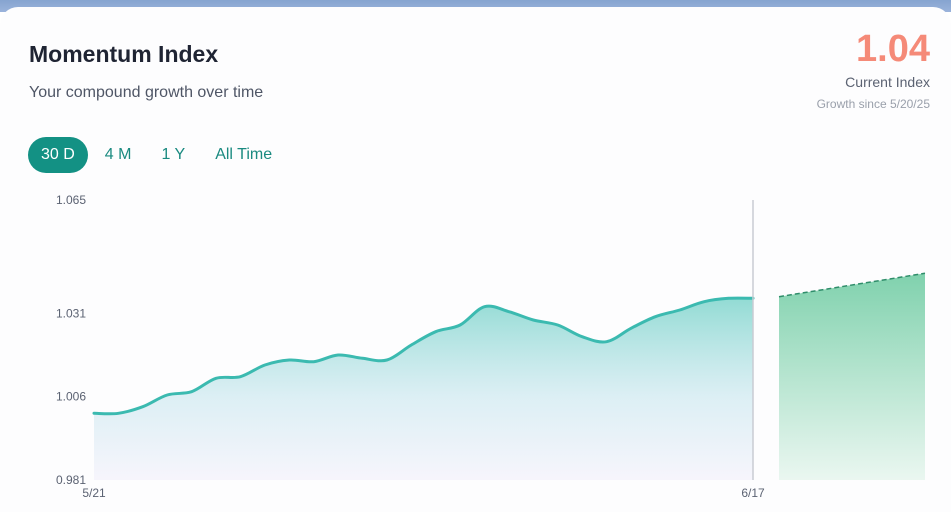  I want to click on x-axis-ticks: 5/21 6/17, so click(423, 493).